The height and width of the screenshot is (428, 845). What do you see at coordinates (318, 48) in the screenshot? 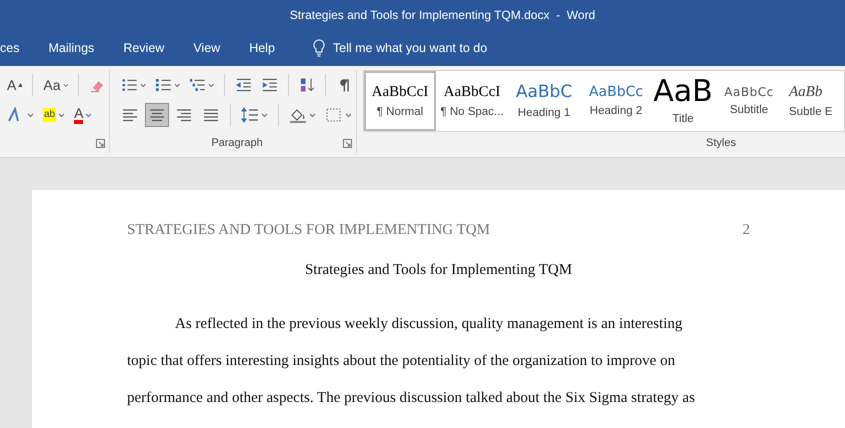
I see `lightbulb-icon` at bounding box center [318, 48].